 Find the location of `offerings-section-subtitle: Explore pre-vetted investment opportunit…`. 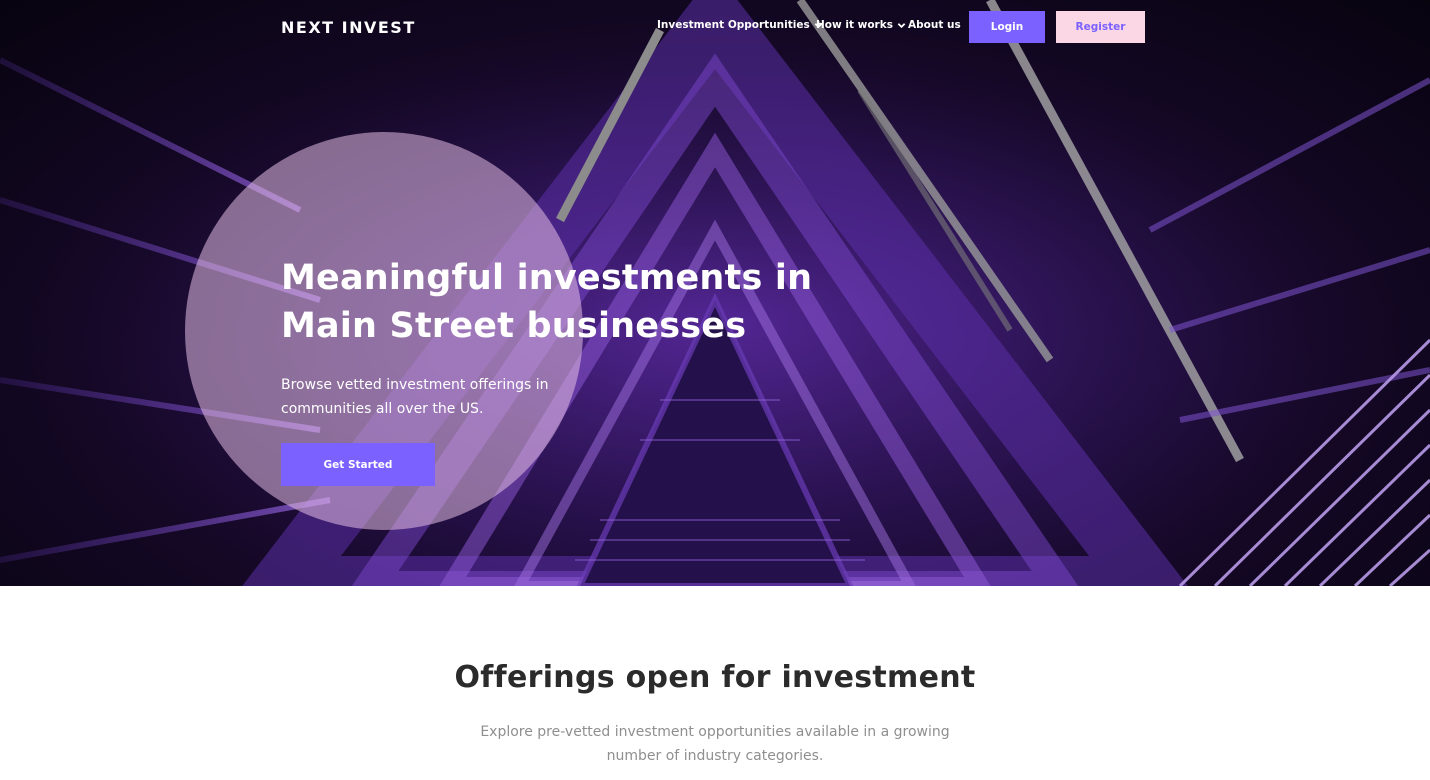

offerings-section-subtitle: Explore pre-vetted investment opportunit… is located at coordinates (715, 744).